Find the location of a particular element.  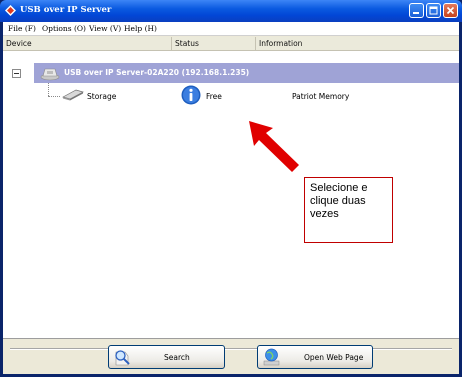

close-icon is located at coordinates (450, 10).